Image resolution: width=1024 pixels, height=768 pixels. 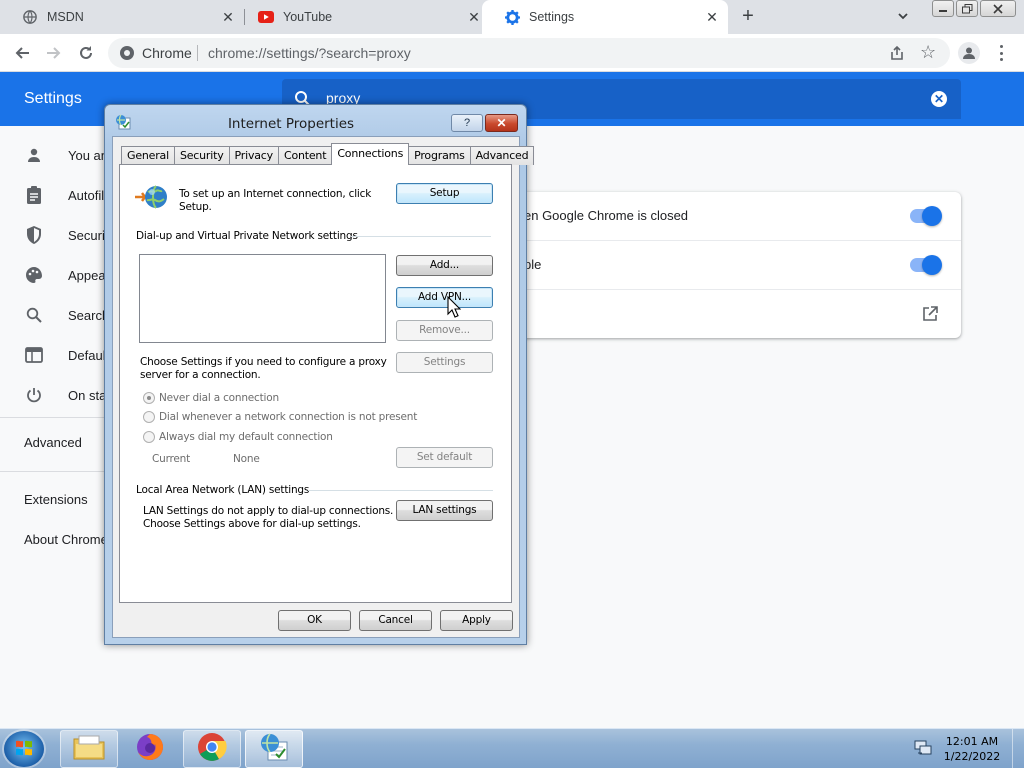 What do you see at coordinates (904, 17) in the screenshot?
I see `tab-search-icon` at bounding box center [904, 17].